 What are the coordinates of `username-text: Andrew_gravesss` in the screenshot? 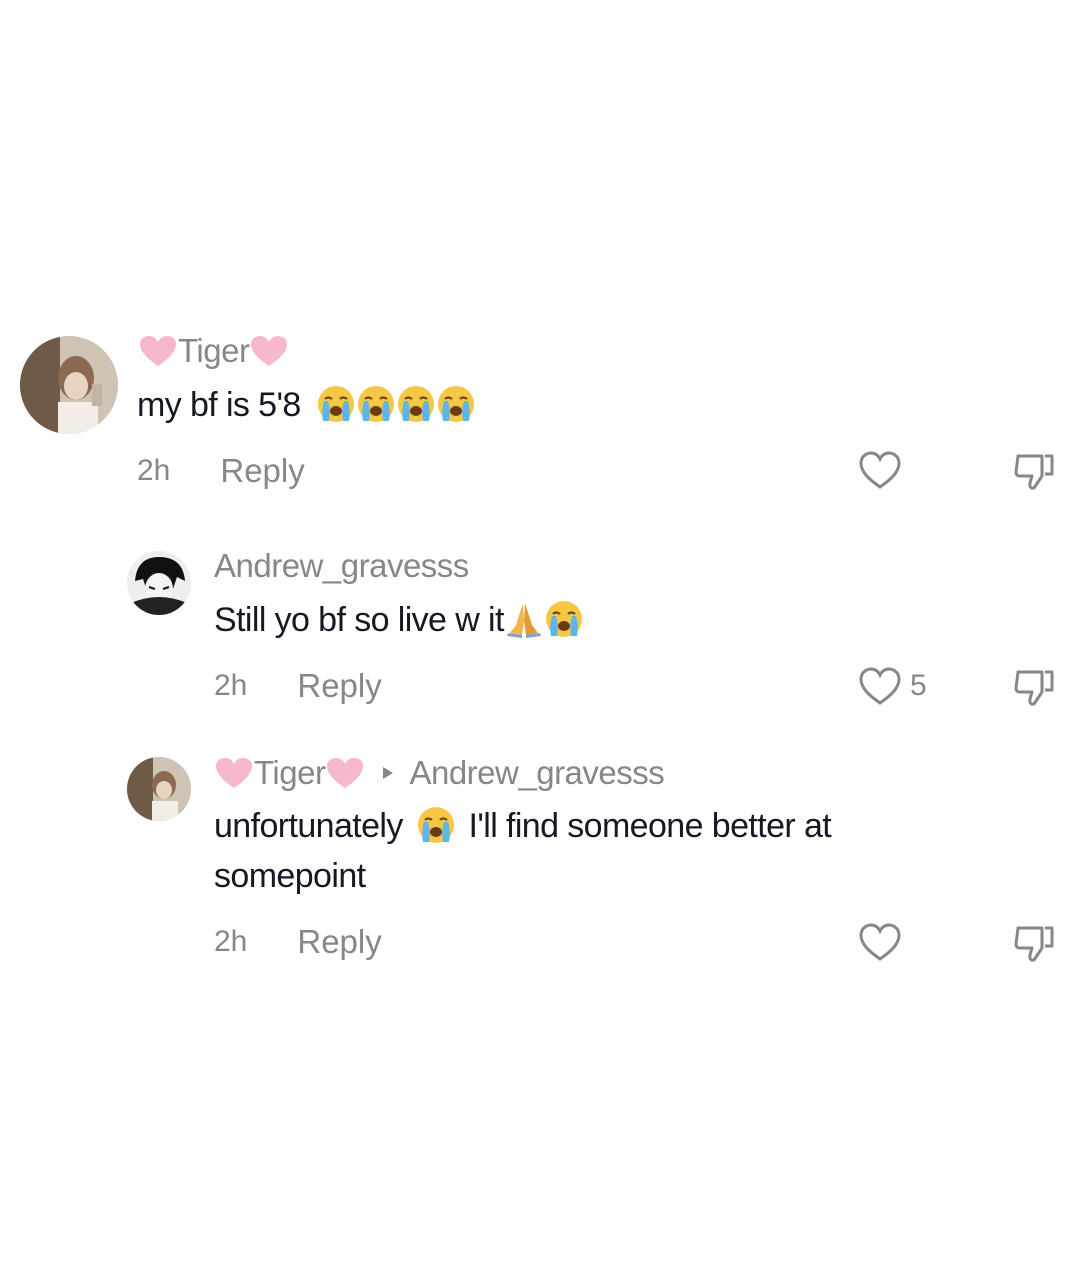 It's located at (341, 565).